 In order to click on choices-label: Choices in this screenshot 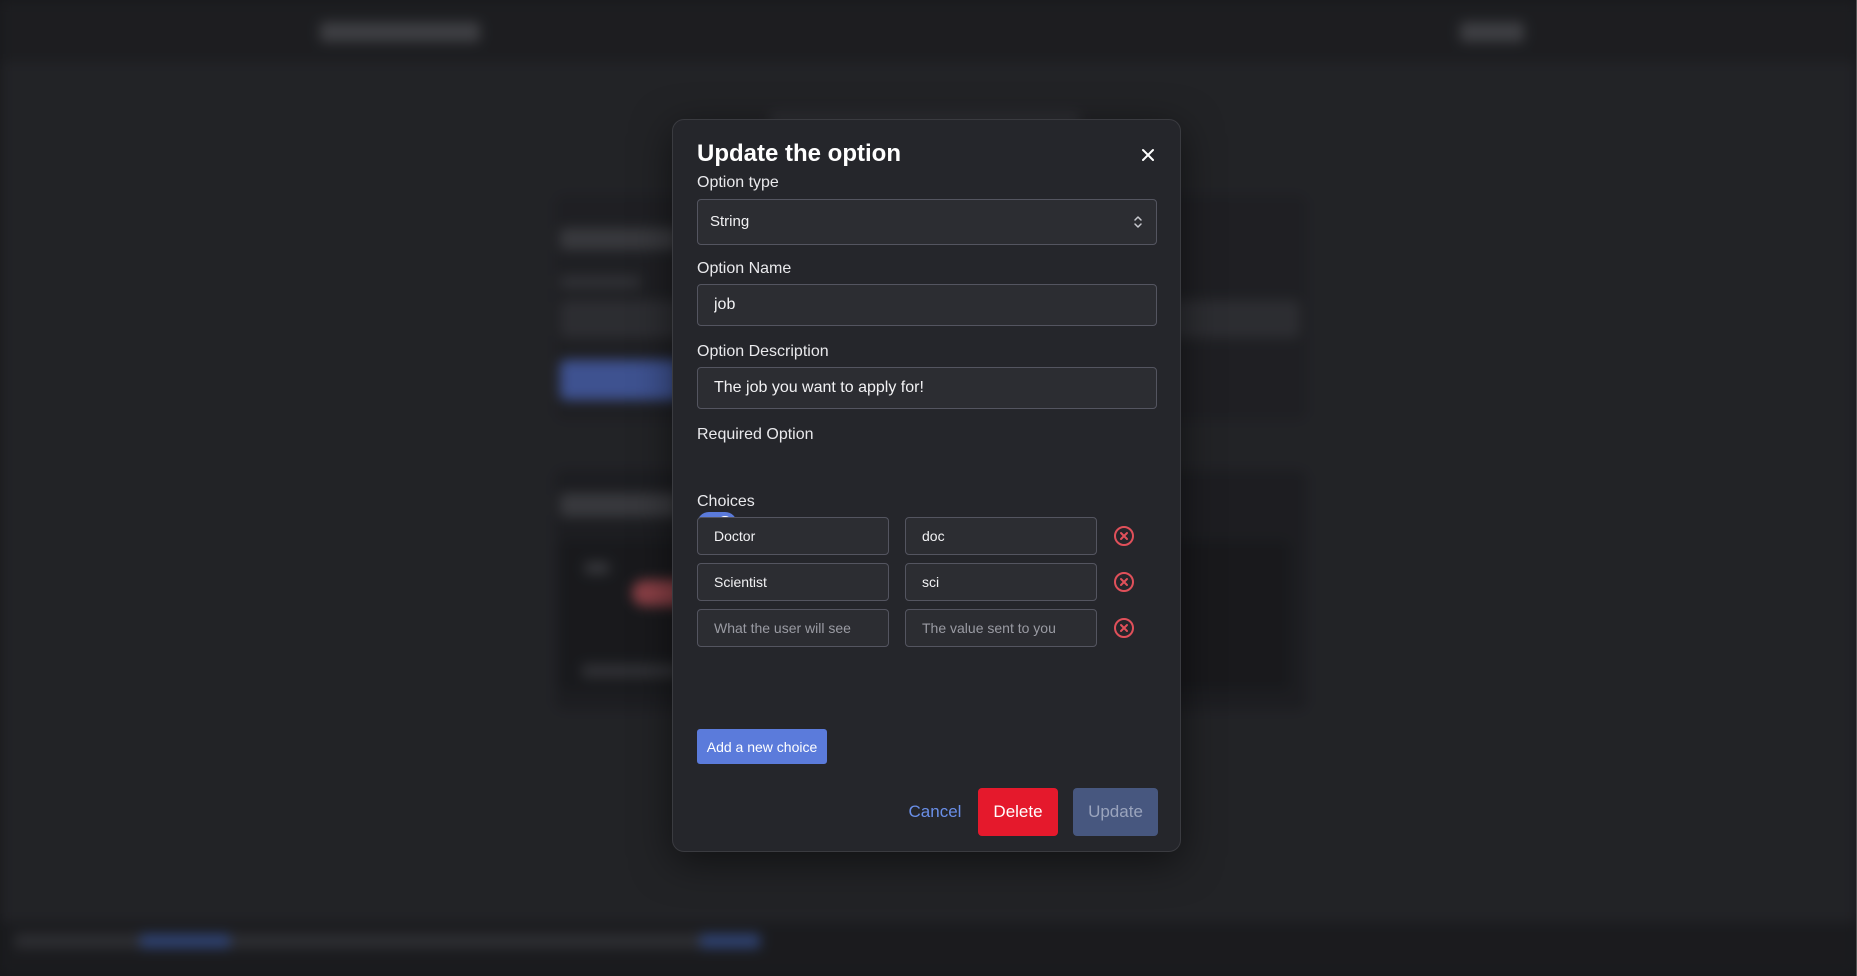, I will do `click(726, 501)`.